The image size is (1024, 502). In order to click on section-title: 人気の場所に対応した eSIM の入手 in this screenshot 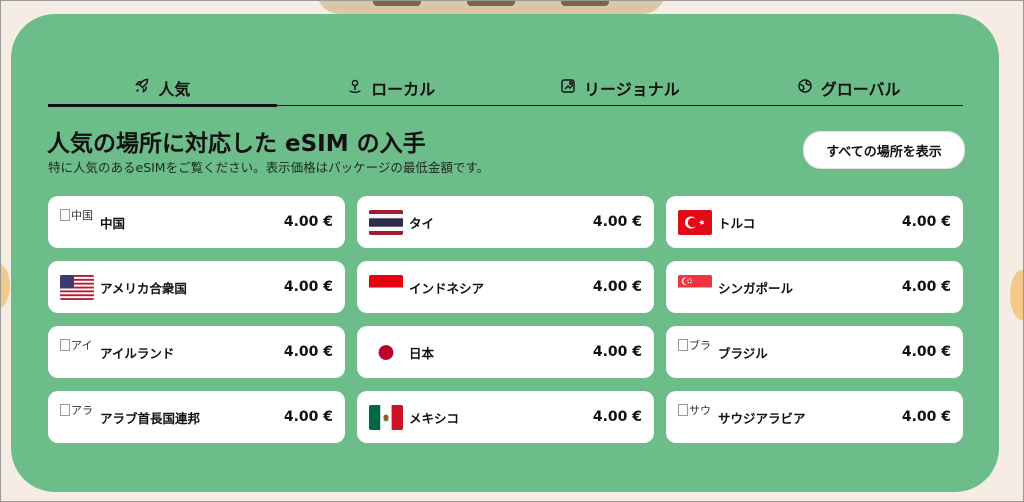, I will do `click(236, 144)`.